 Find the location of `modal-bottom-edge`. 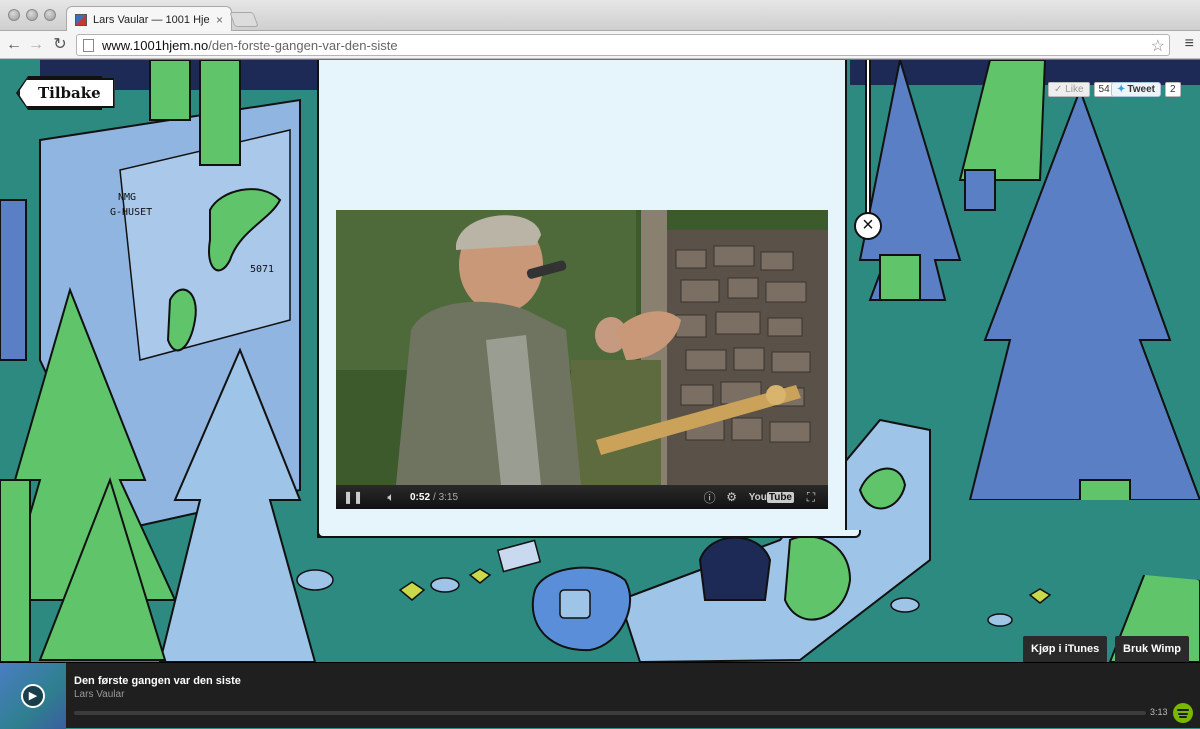

modal-bottom-edge is located at coordinates (589, 534).